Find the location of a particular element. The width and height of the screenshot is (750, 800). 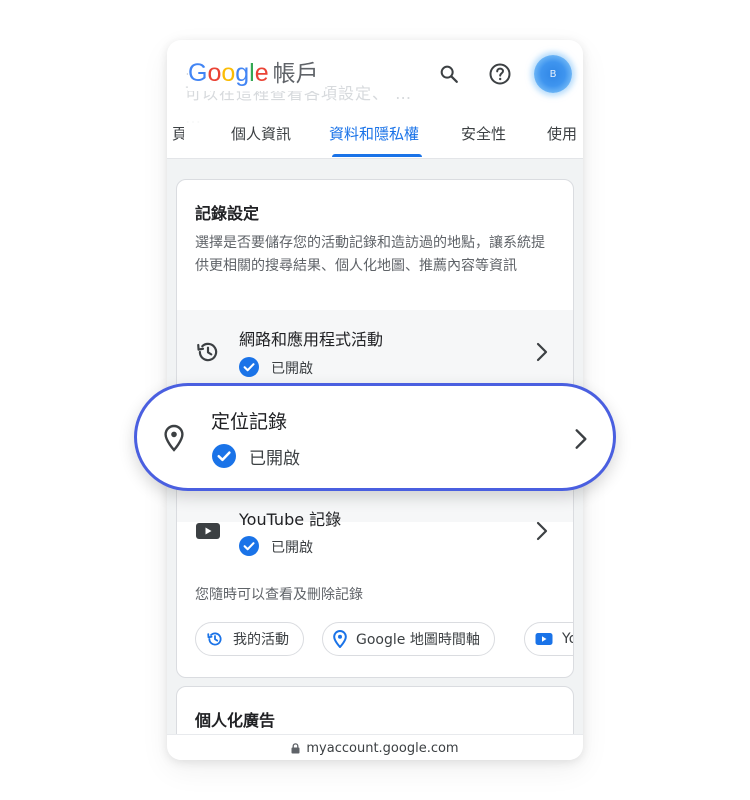

history-footnote: 您隨時可以查看及刪除記錄 is located at coordinates (279, 595).